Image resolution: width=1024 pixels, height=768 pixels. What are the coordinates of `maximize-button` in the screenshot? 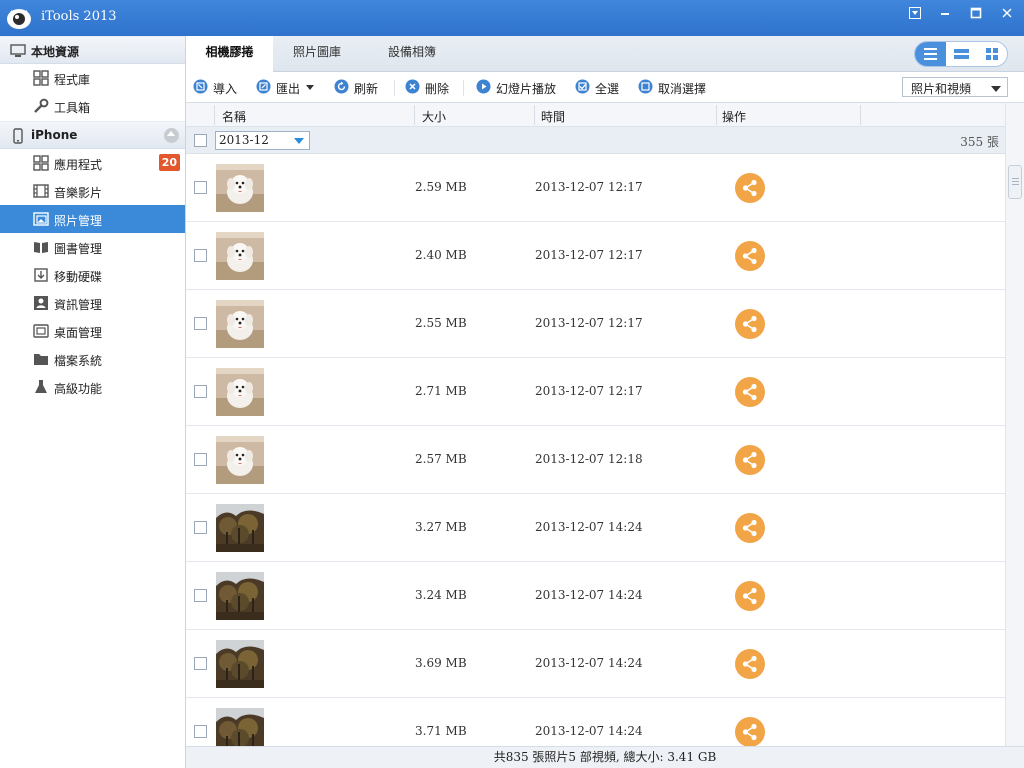 It's located at (976, 13).